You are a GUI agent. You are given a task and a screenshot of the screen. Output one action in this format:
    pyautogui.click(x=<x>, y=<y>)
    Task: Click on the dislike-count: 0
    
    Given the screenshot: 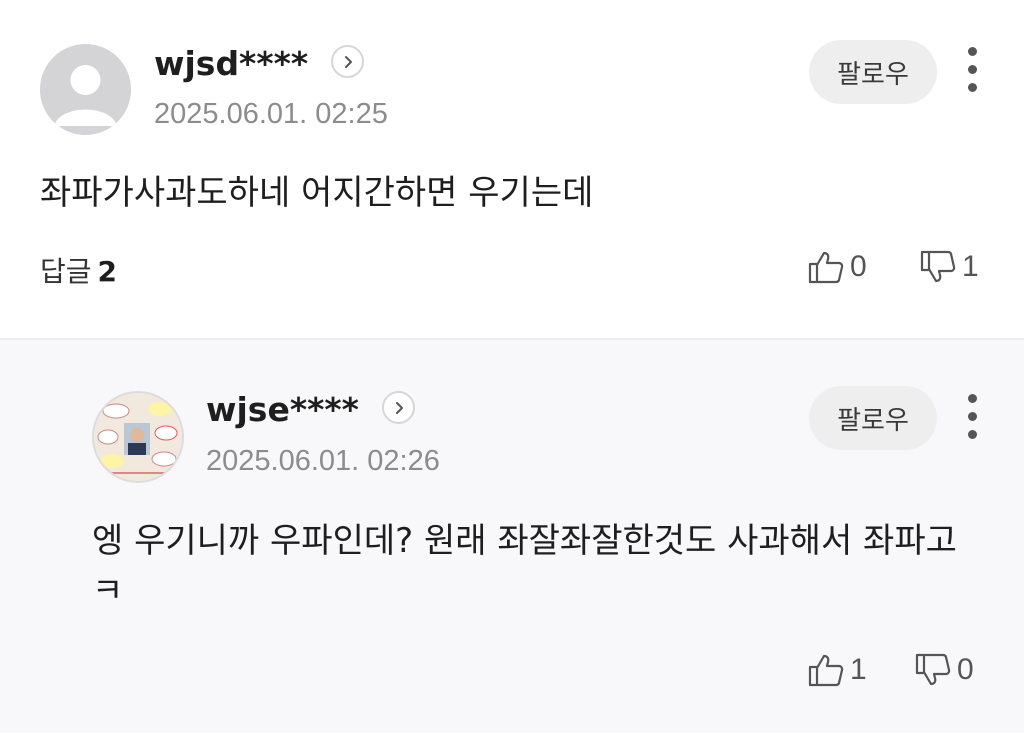 What is the action you would take?
    pyautogui.click(x=965, y=669)
    